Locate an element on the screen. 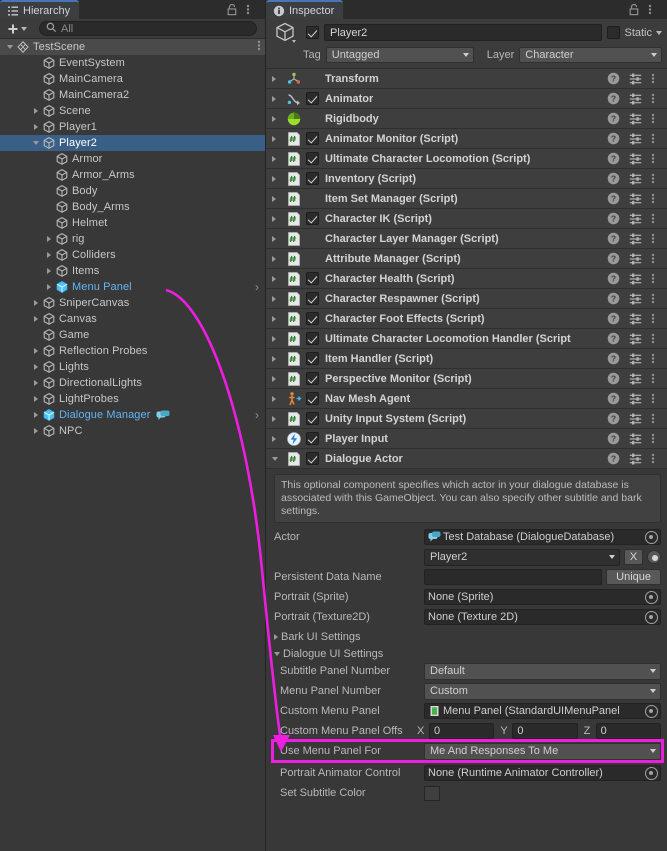  offset-z-input: 0 is located at coordinates (628, 731).